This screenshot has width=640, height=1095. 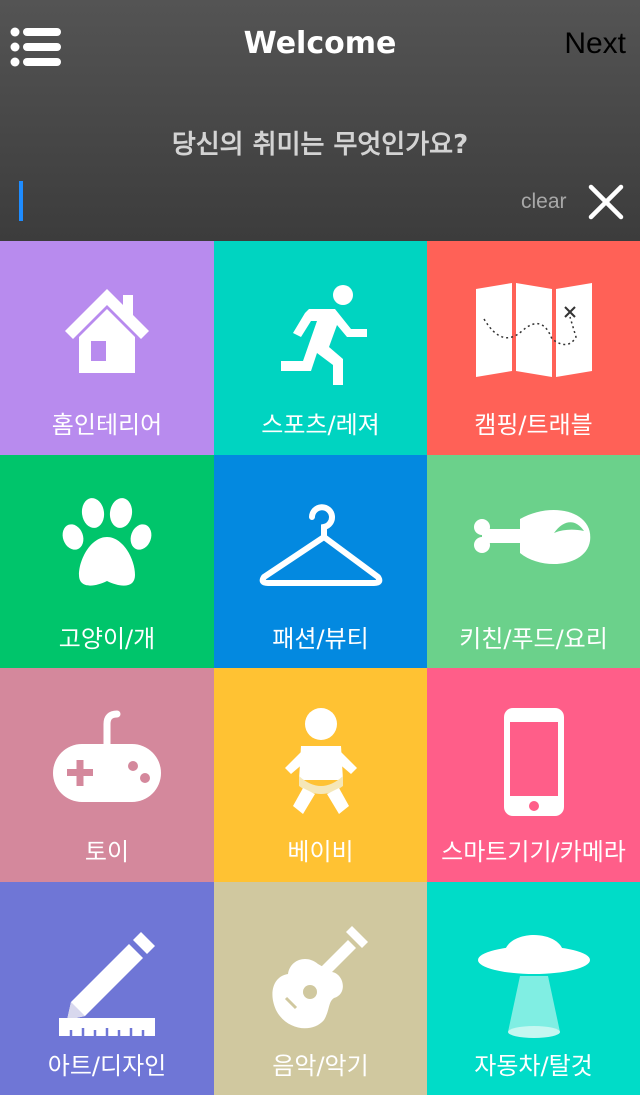 I want to click on category-label: 자동차/탈것, so click(x=533, y=1065).